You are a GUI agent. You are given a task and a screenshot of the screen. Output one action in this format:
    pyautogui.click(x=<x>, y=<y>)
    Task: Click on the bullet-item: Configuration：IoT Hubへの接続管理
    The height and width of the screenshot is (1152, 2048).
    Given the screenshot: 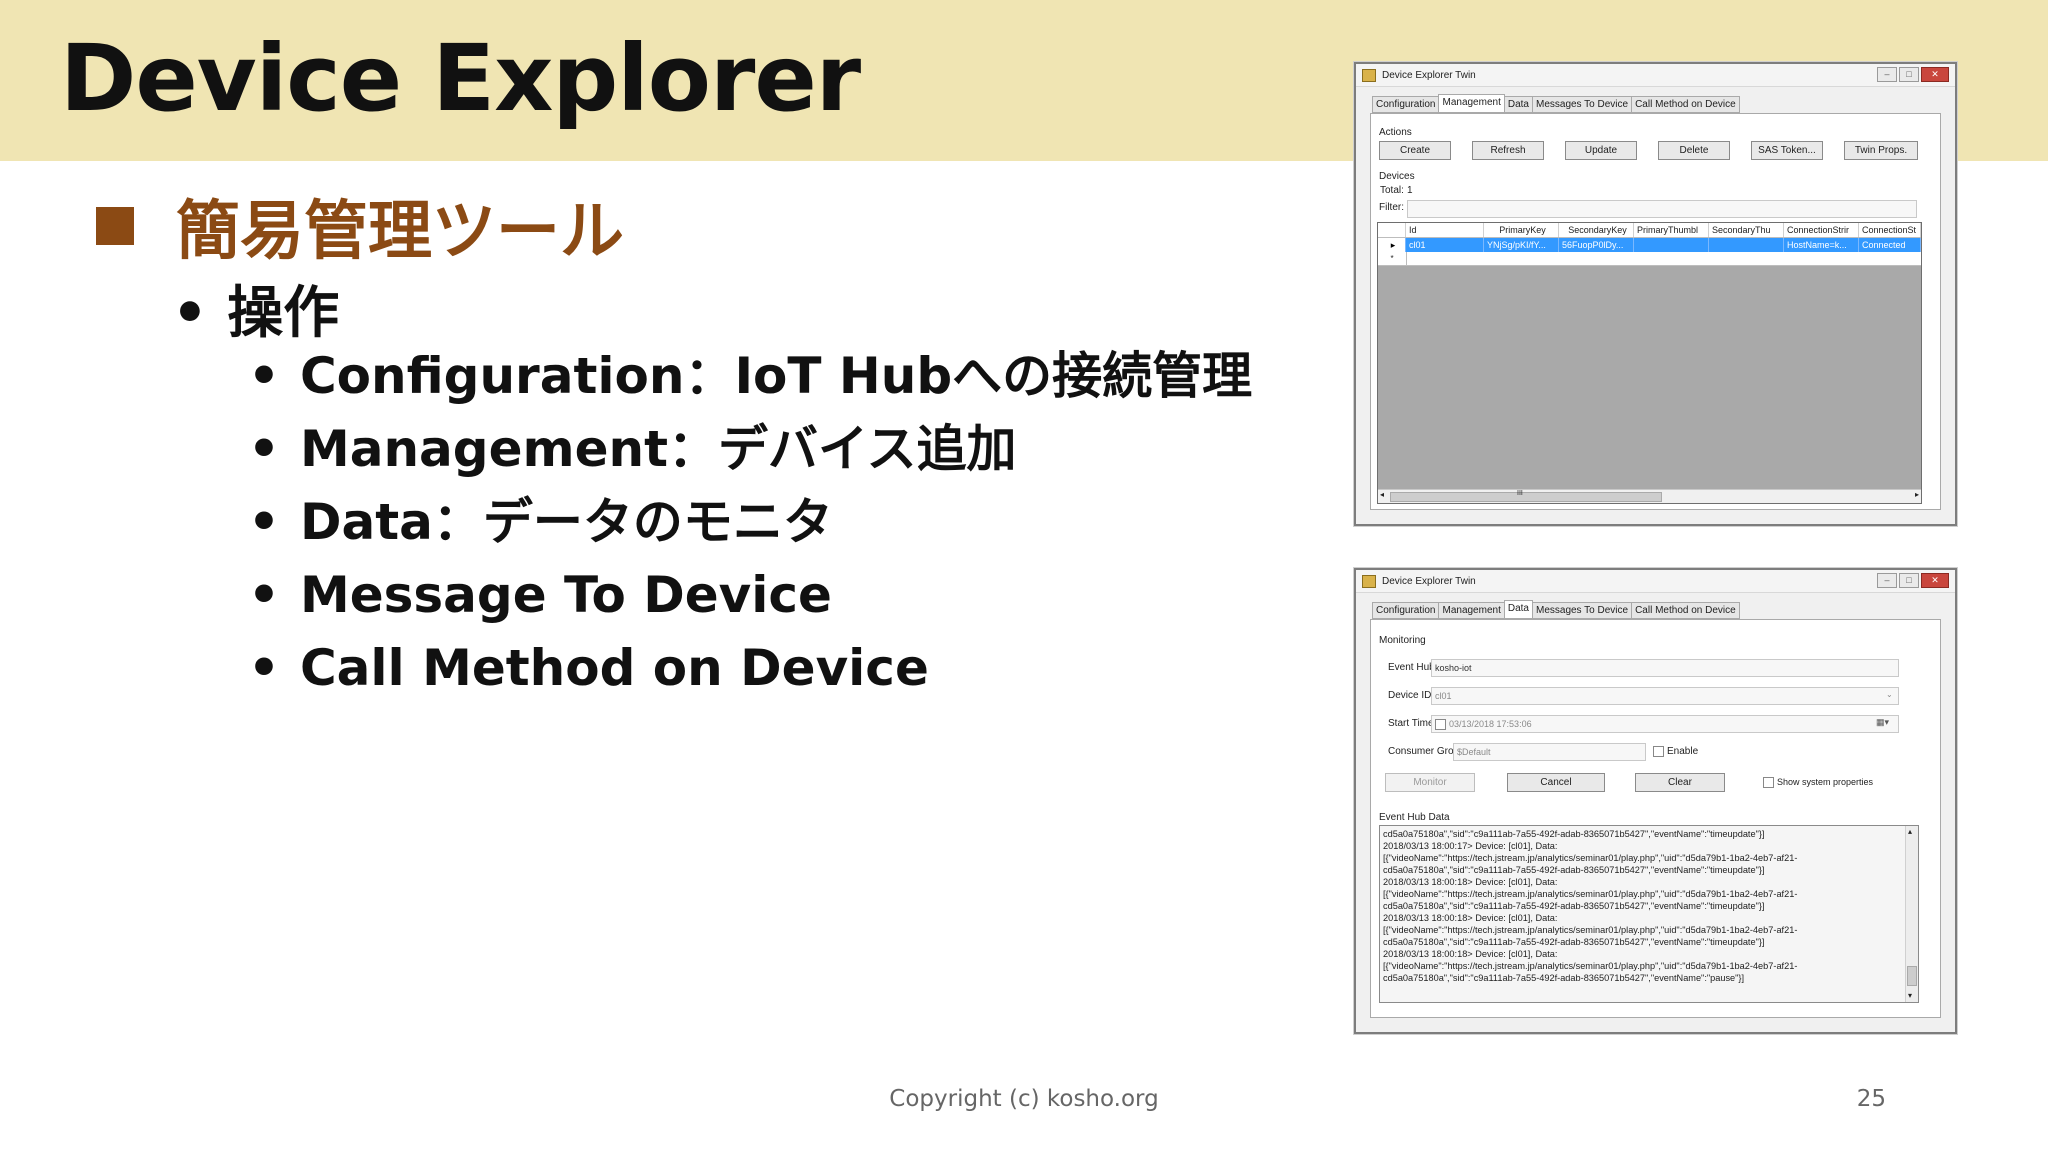 What is the action you would take?
    pyautogui.click(x=750, y=376)
    